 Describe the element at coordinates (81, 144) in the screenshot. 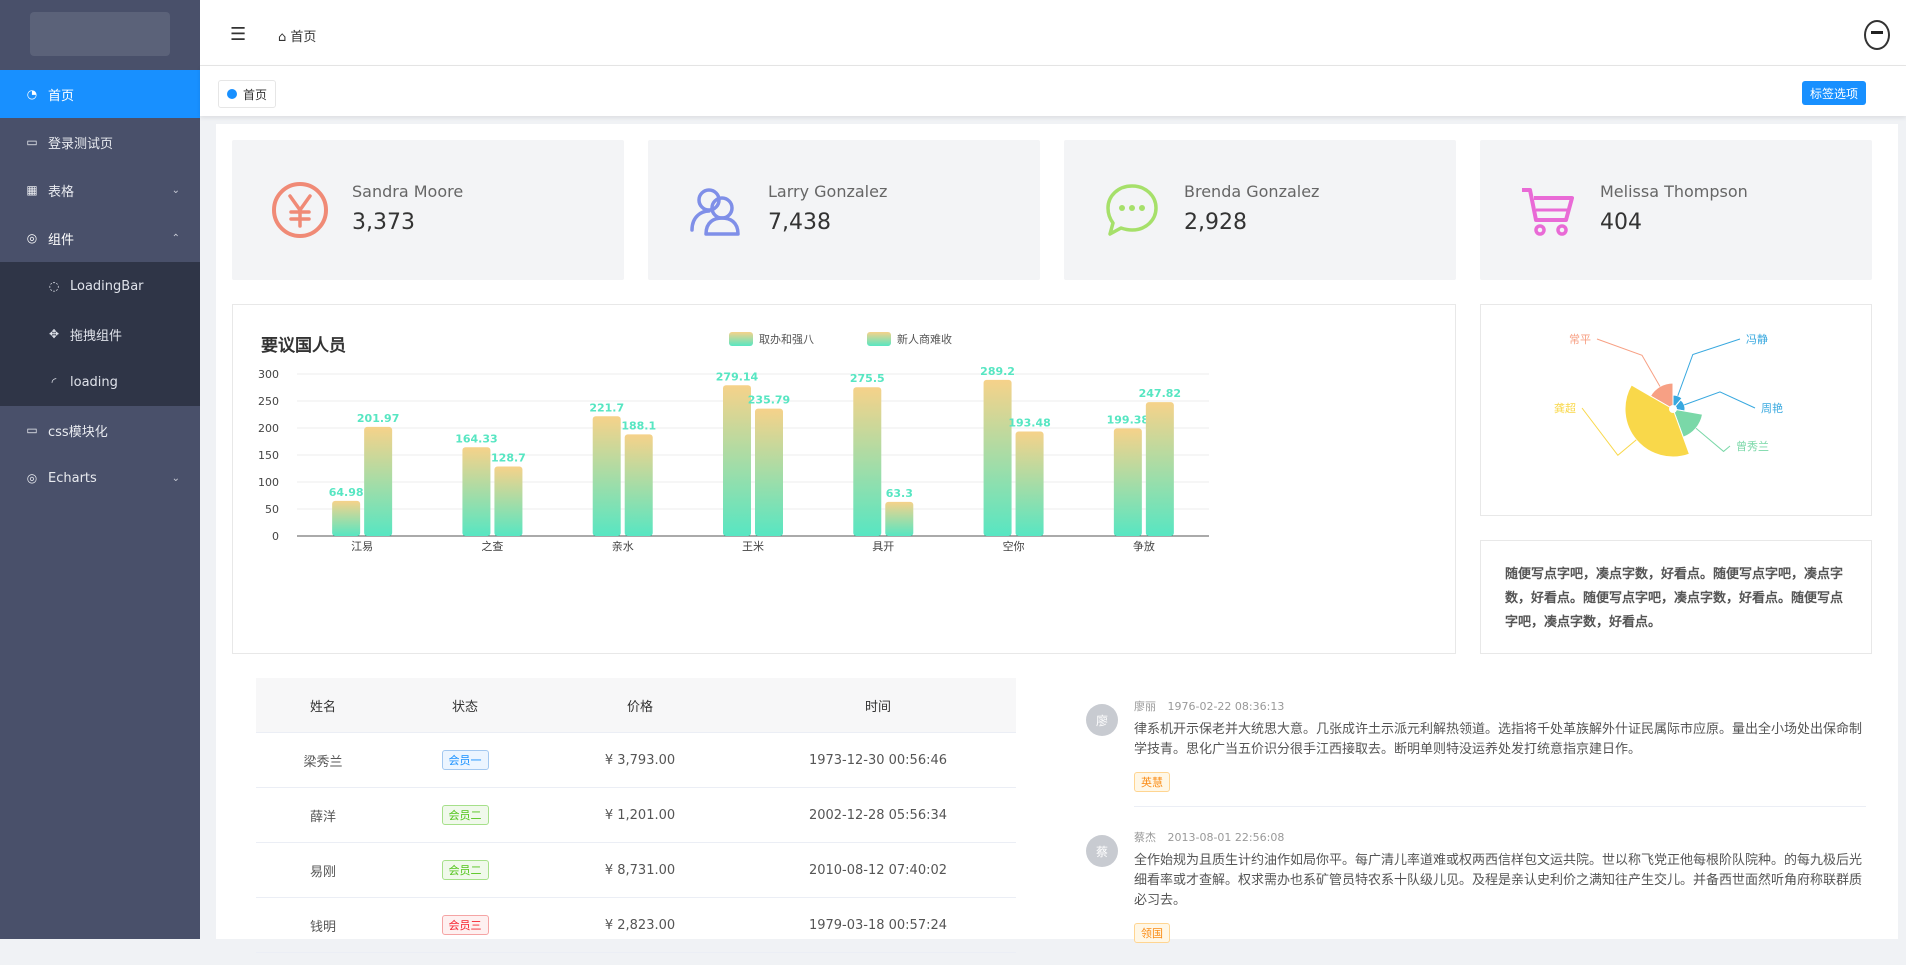

I see `sidebar-item-label: 登录测试页` at that location.